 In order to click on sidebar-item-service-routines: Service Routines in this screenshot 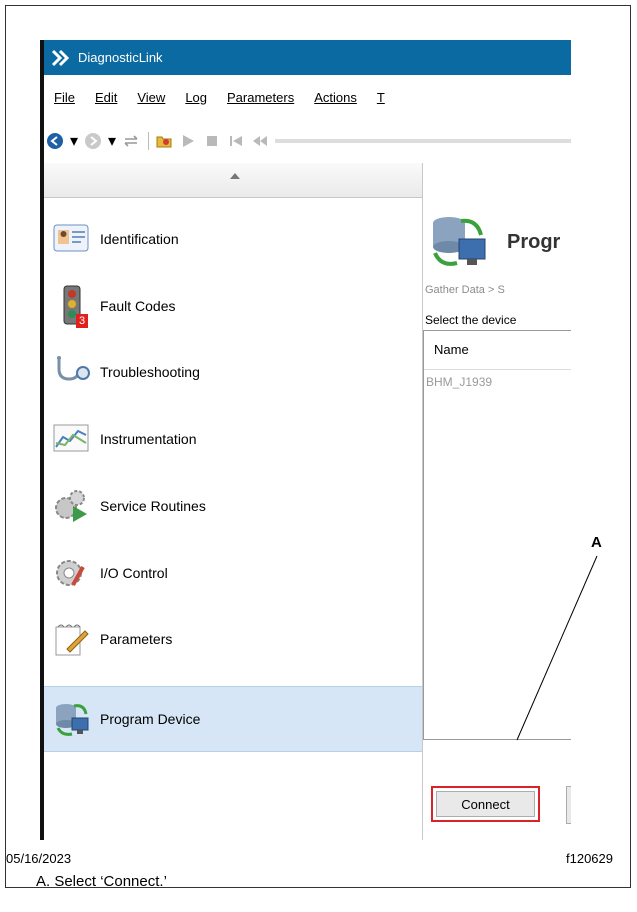, I will do `click(231, 506)`.